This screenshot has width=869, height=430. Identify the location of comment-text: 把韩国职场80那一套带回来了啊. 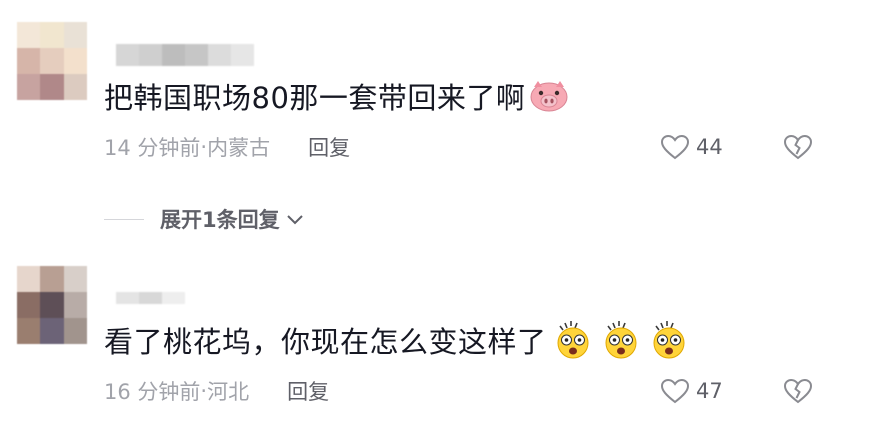
(336, 96).